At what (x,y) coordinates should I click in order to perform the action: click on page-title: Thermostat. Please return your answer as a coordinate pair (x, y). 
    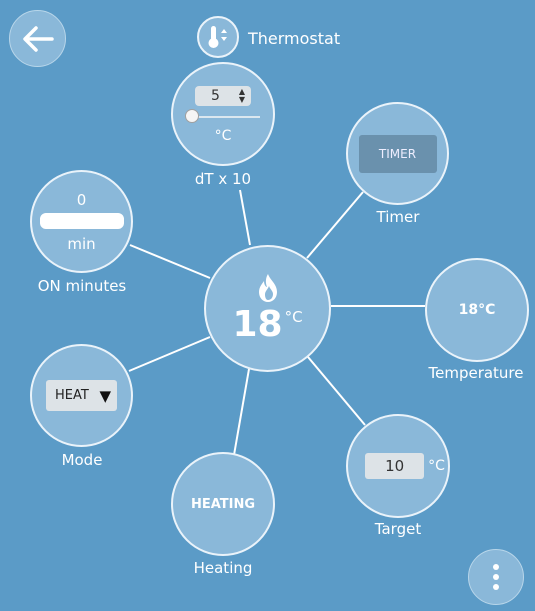
    Looking at the image, I should click on (294, 38).